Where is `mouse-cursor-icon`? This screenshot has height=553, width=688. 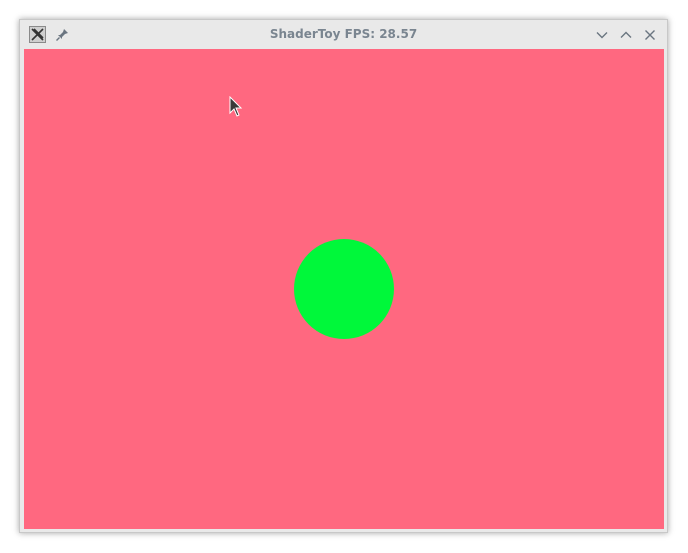 mouse-cursor-icon is located at coordinates (236, 106).